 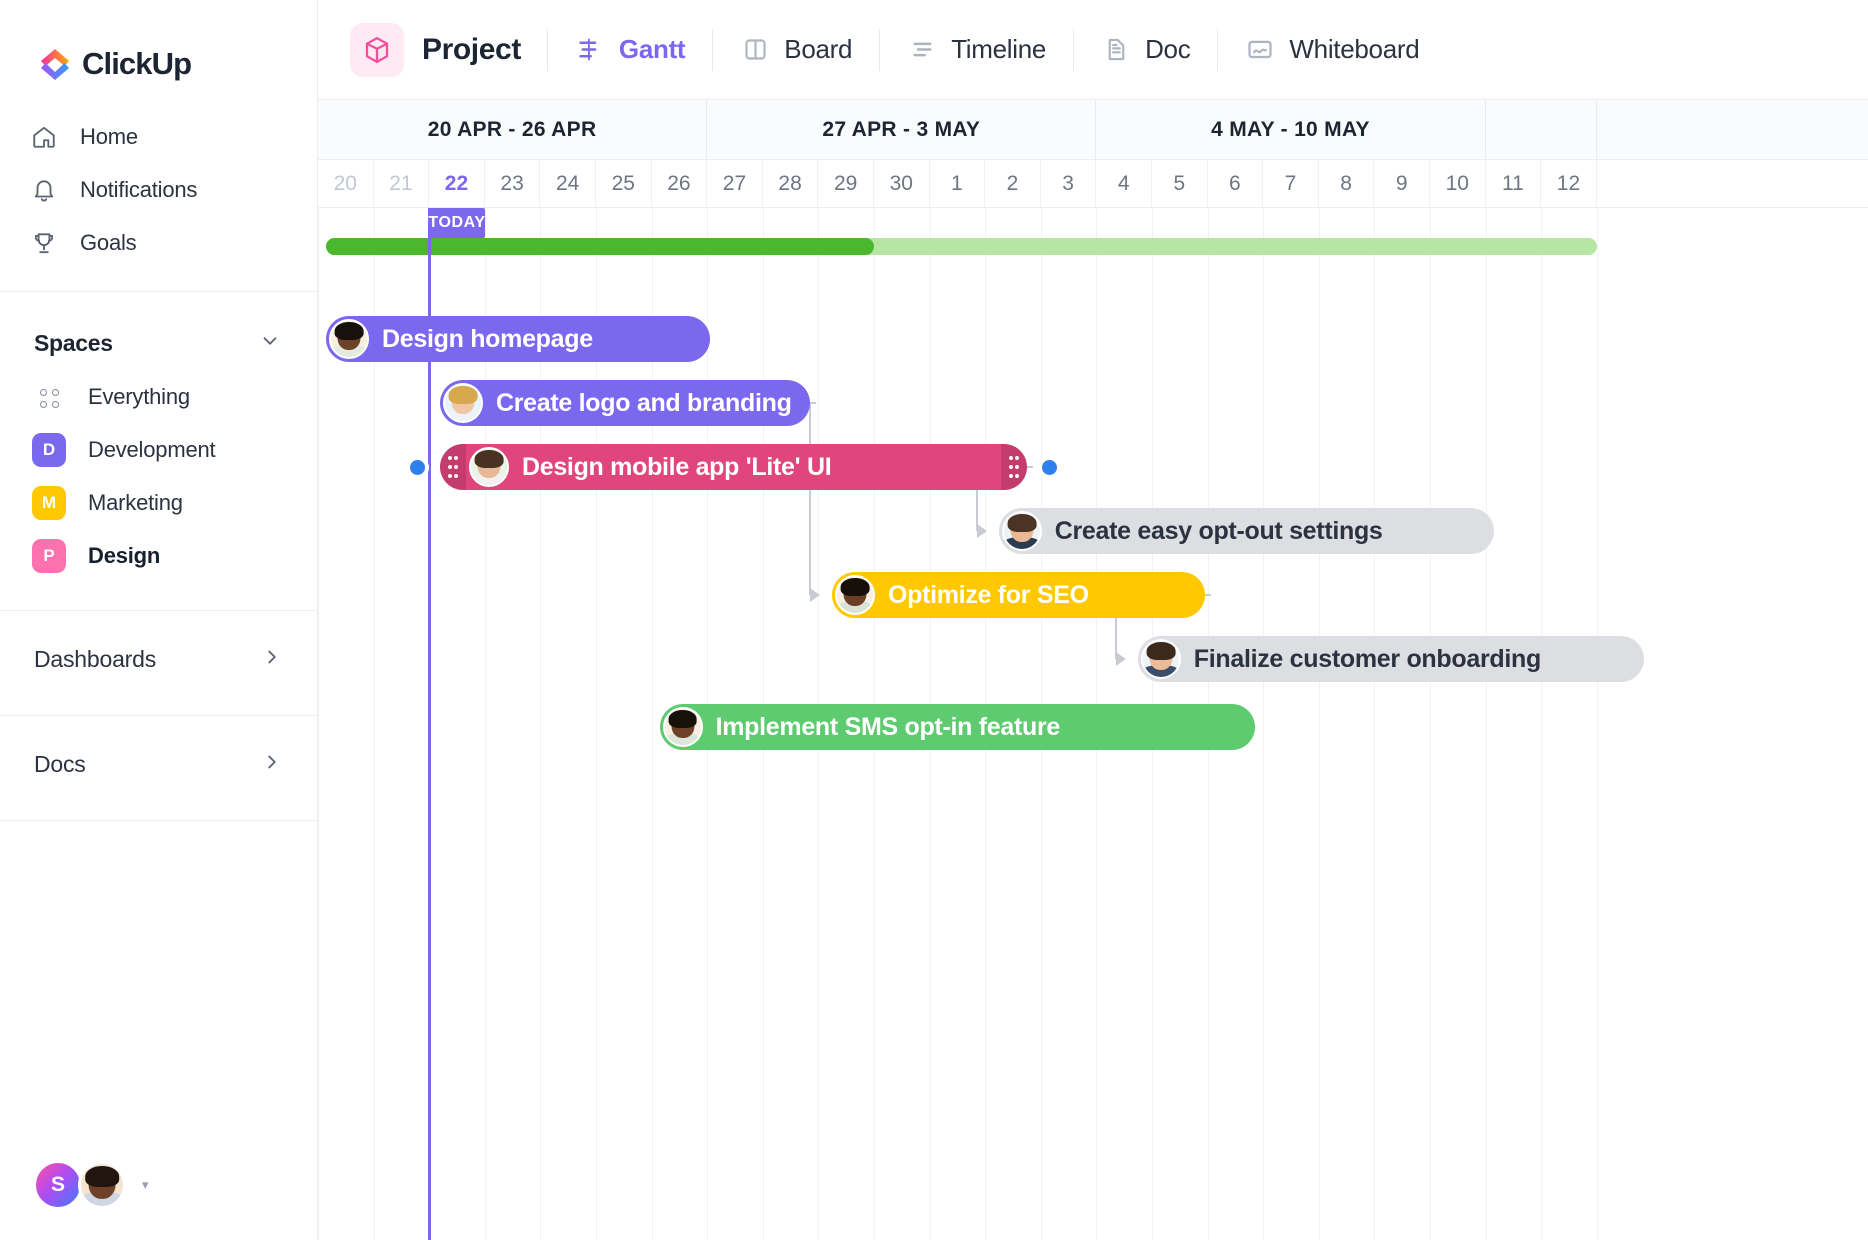 What do you see at coordinates (158, 46) in the screenshot?
I see `app-logo: ClickUp` at bounding box center [158, 46].